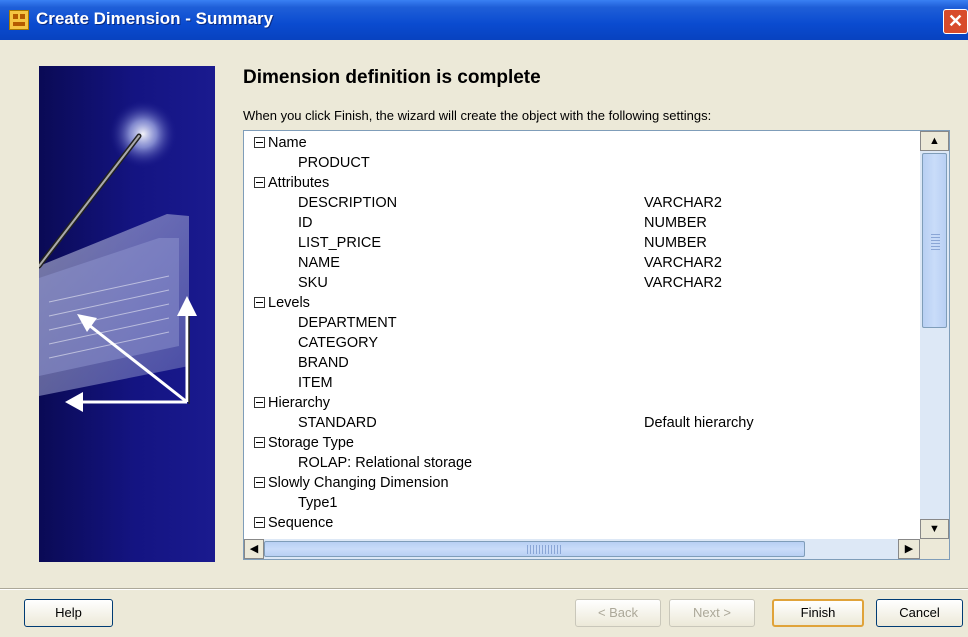 This screenshot has height=637, width=968. I want to click on tree-item: LIST_PRICE NUMBER, so click(502, 243).